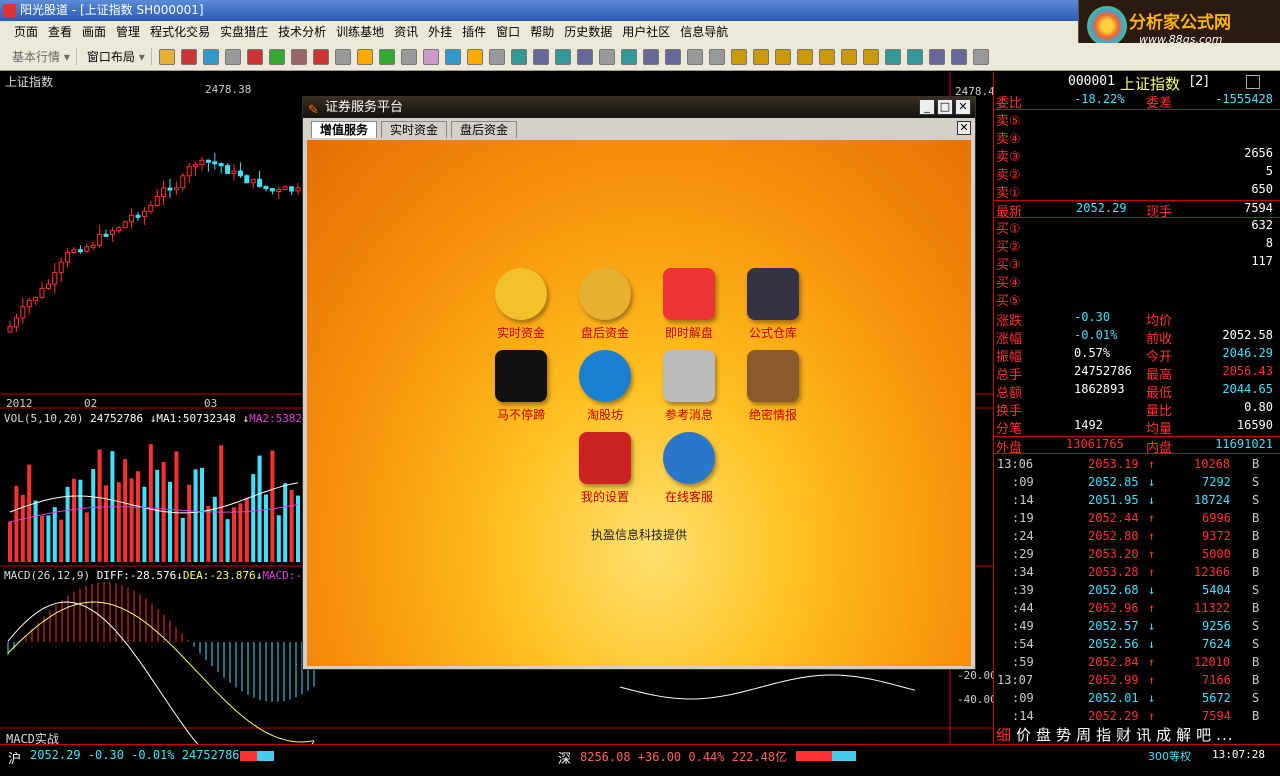 The width and height of the screenshot is (1280, 776). I want to click on service-wrench: 我的设置, so click(605, 468).